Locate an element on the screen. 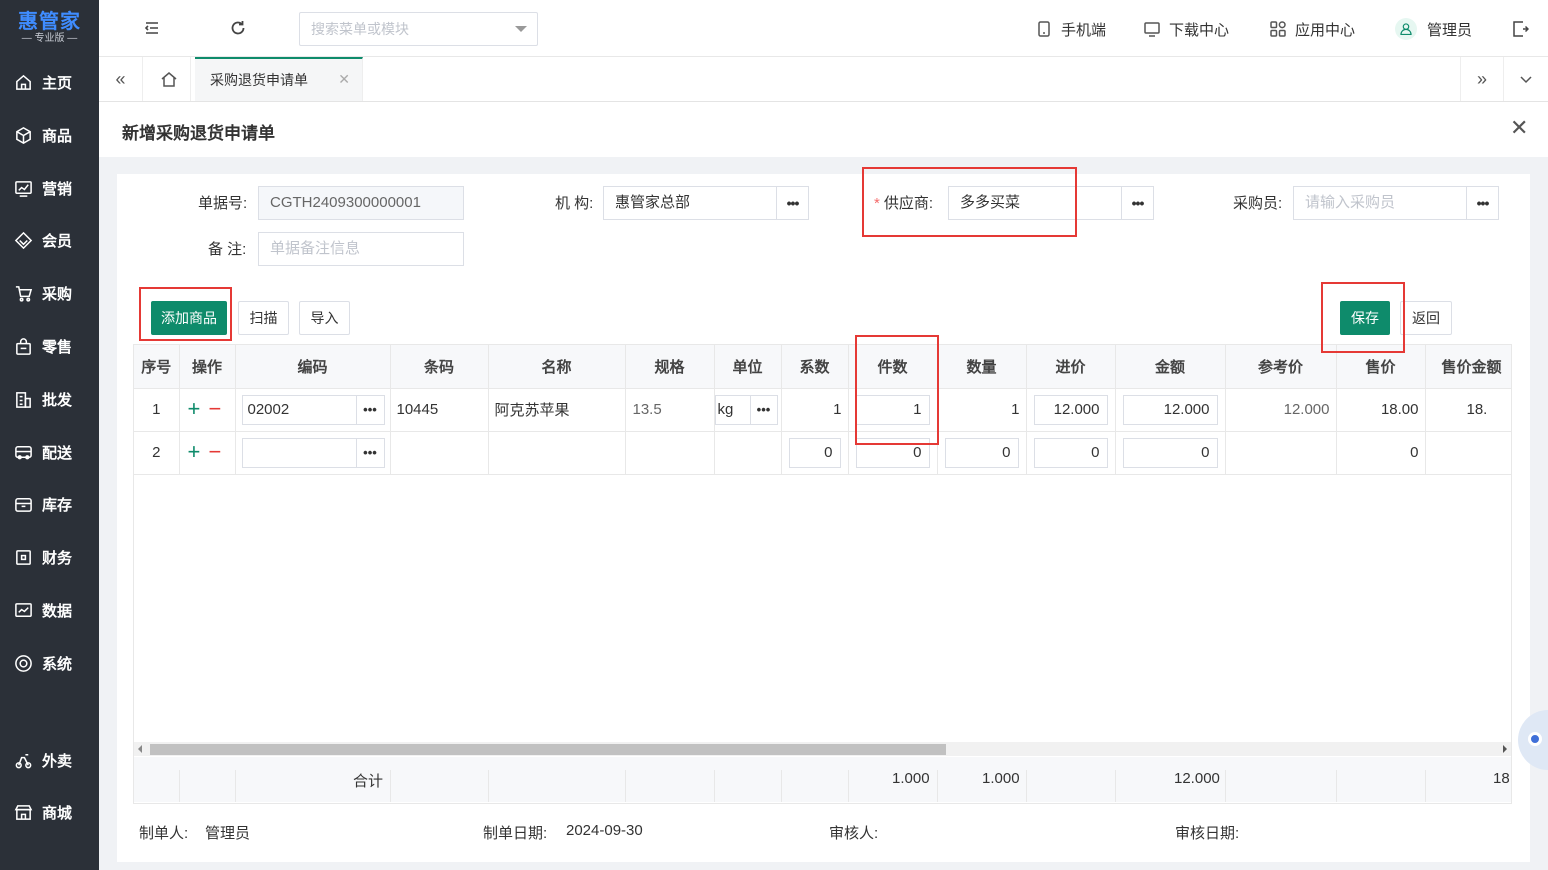 This screenshot has height=870, width=1548. menu-toggle-icon is located at coordinates (152, 28).